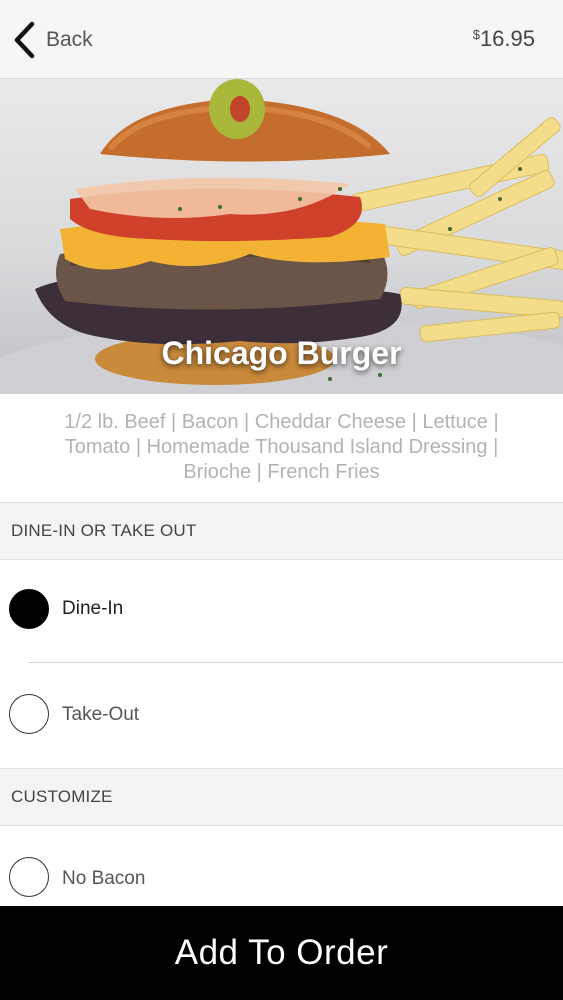 The height and width of the screenshot is (1000, 563). I want to click on back-label: Back, so click(69, 39).